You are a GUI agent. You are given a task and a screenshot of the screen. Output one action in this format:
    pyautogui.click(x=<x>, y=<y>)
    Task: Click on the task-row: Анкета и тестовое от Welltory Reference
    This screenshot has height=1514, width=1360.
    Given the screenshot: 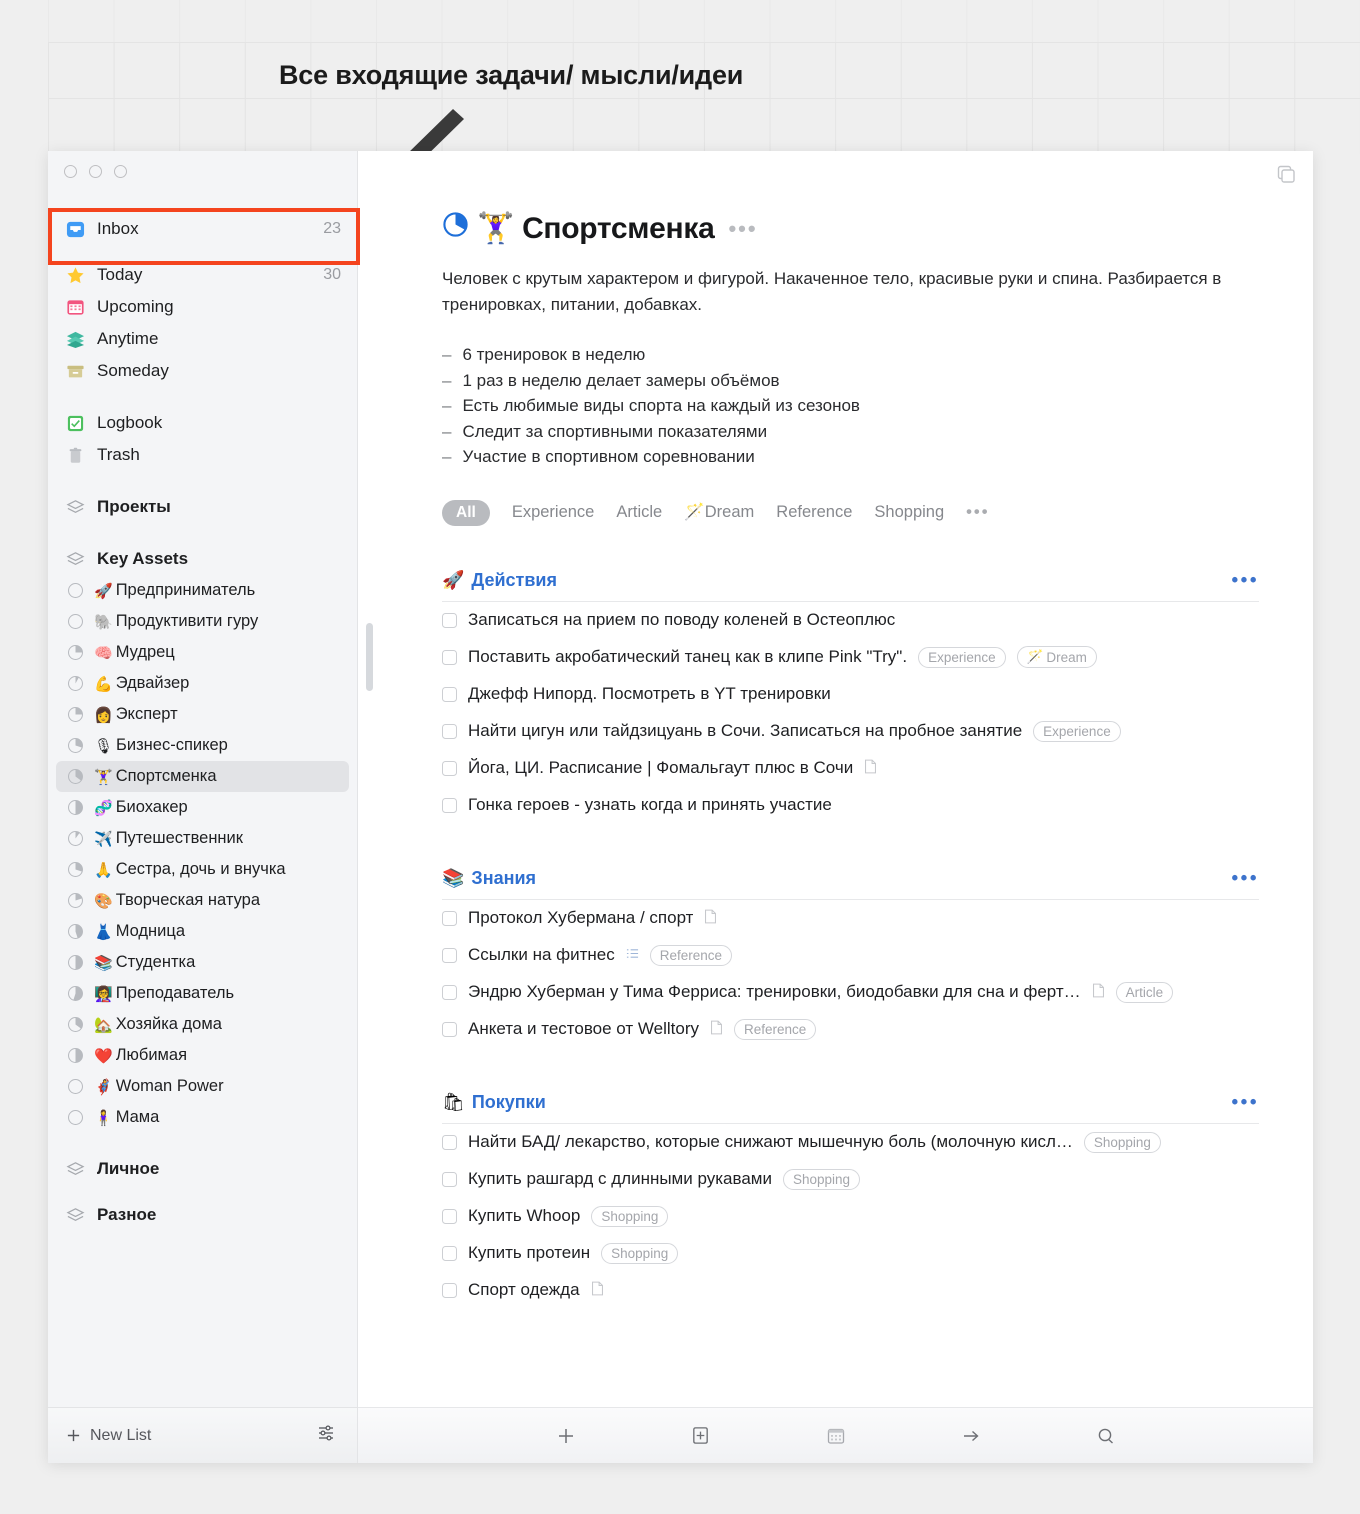 What is the action you would take?
    pyautogui.click(x=850, y=1029)
    